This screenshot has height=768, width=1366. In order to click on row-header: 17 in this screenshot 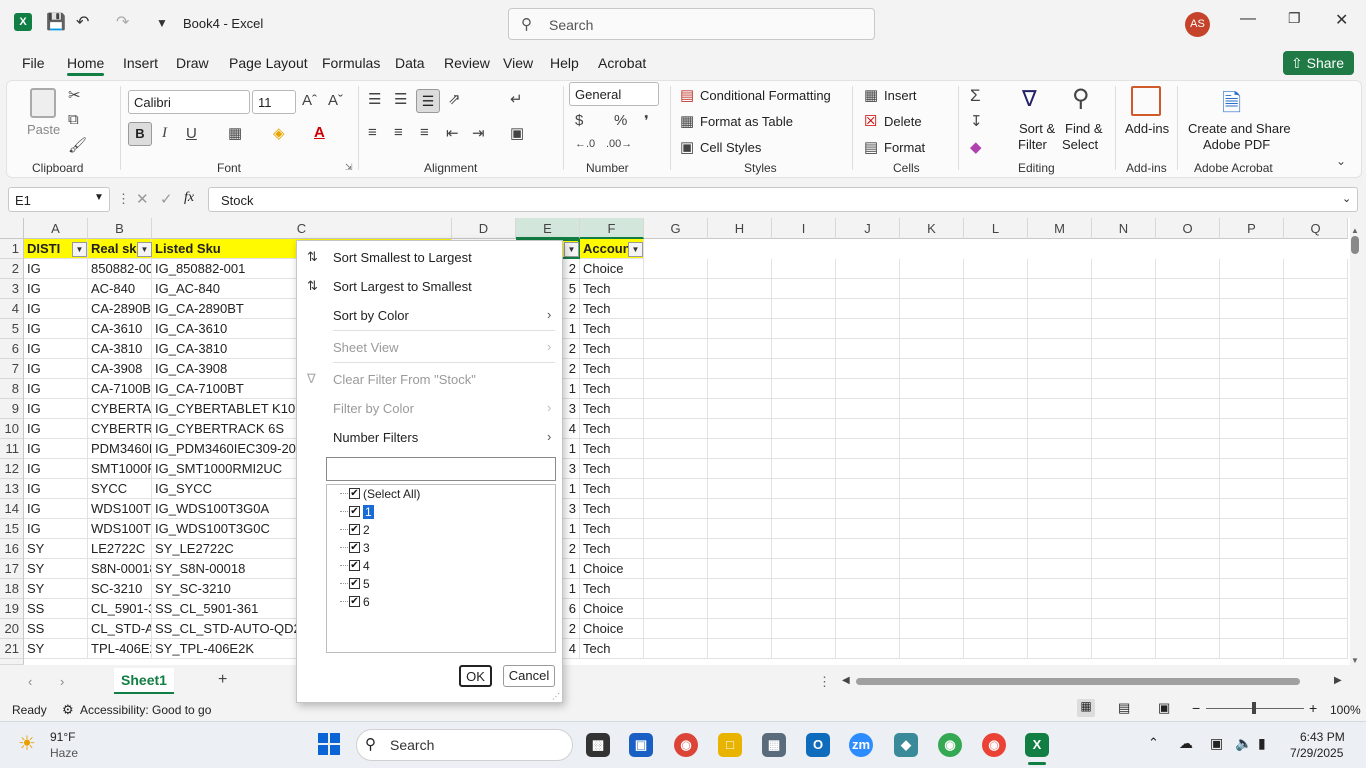, I will do `click(12, 569)`.